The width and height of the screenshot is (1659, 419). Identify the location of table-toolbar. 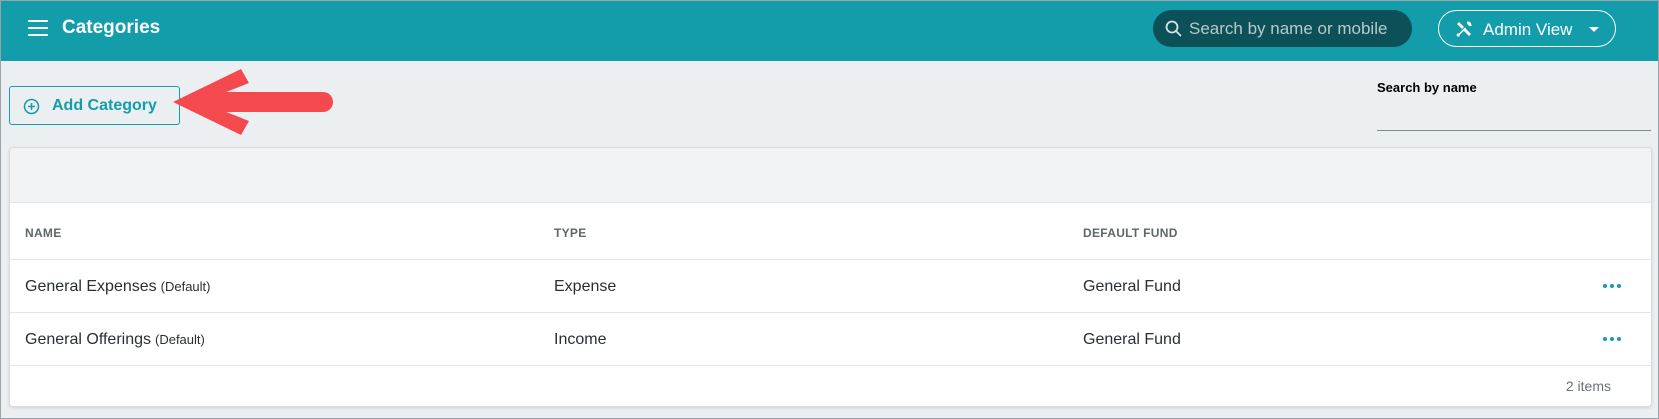
(830, 175).